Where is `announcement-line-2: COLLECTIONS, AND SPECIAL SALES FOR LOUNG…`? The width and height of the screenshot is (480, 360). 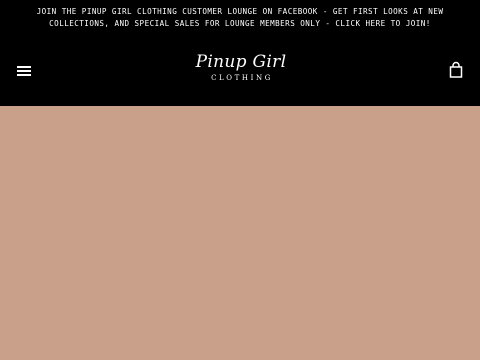 announcement-line-2: COLLECTIONS, AND SPECIAL SALES FOR LOUNG… is located at coordinates (240, 23).